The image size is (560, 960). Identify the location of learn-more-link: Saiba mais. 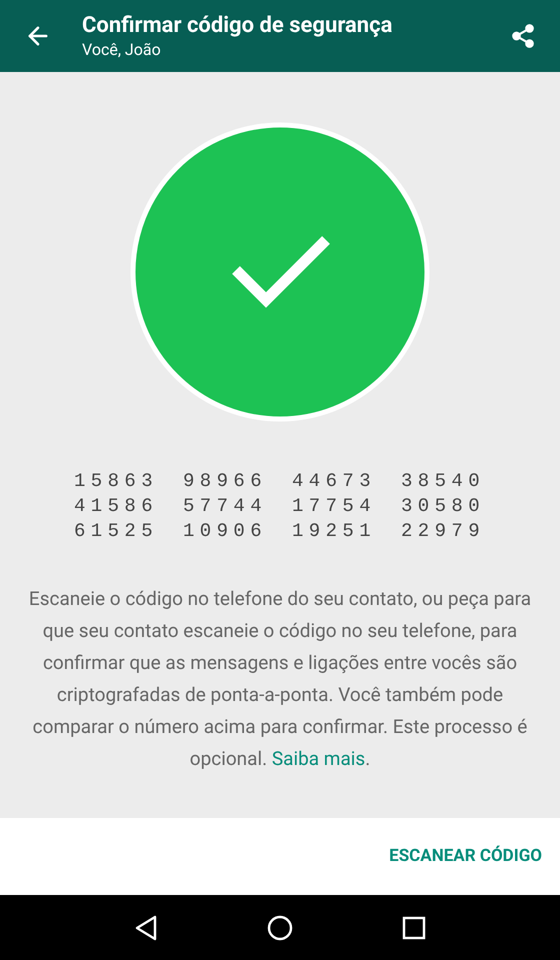
(319, 758).